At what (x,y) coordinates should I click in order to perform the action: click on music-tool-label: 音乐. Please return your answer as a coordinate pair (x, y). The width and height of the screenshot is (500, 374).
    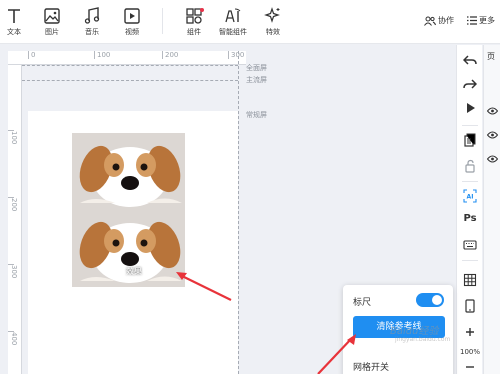
    Looking at the image, I should click on (92, 32).